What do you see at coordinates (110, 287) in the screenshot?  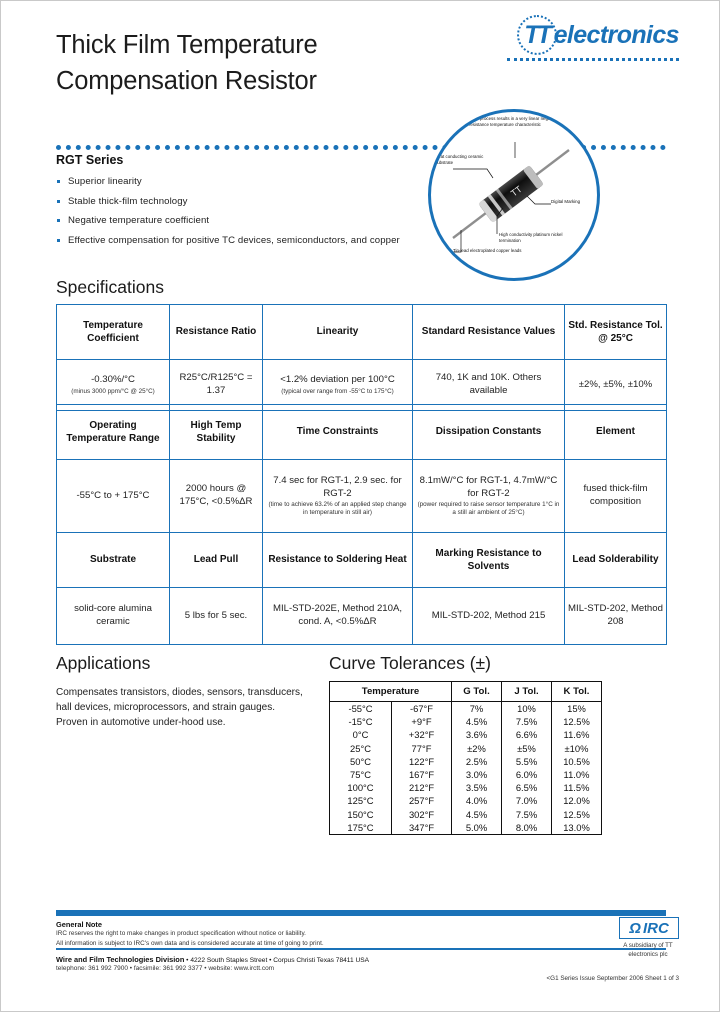 I see `specifications-heading: Specifications` at bounding box center [110, 287].